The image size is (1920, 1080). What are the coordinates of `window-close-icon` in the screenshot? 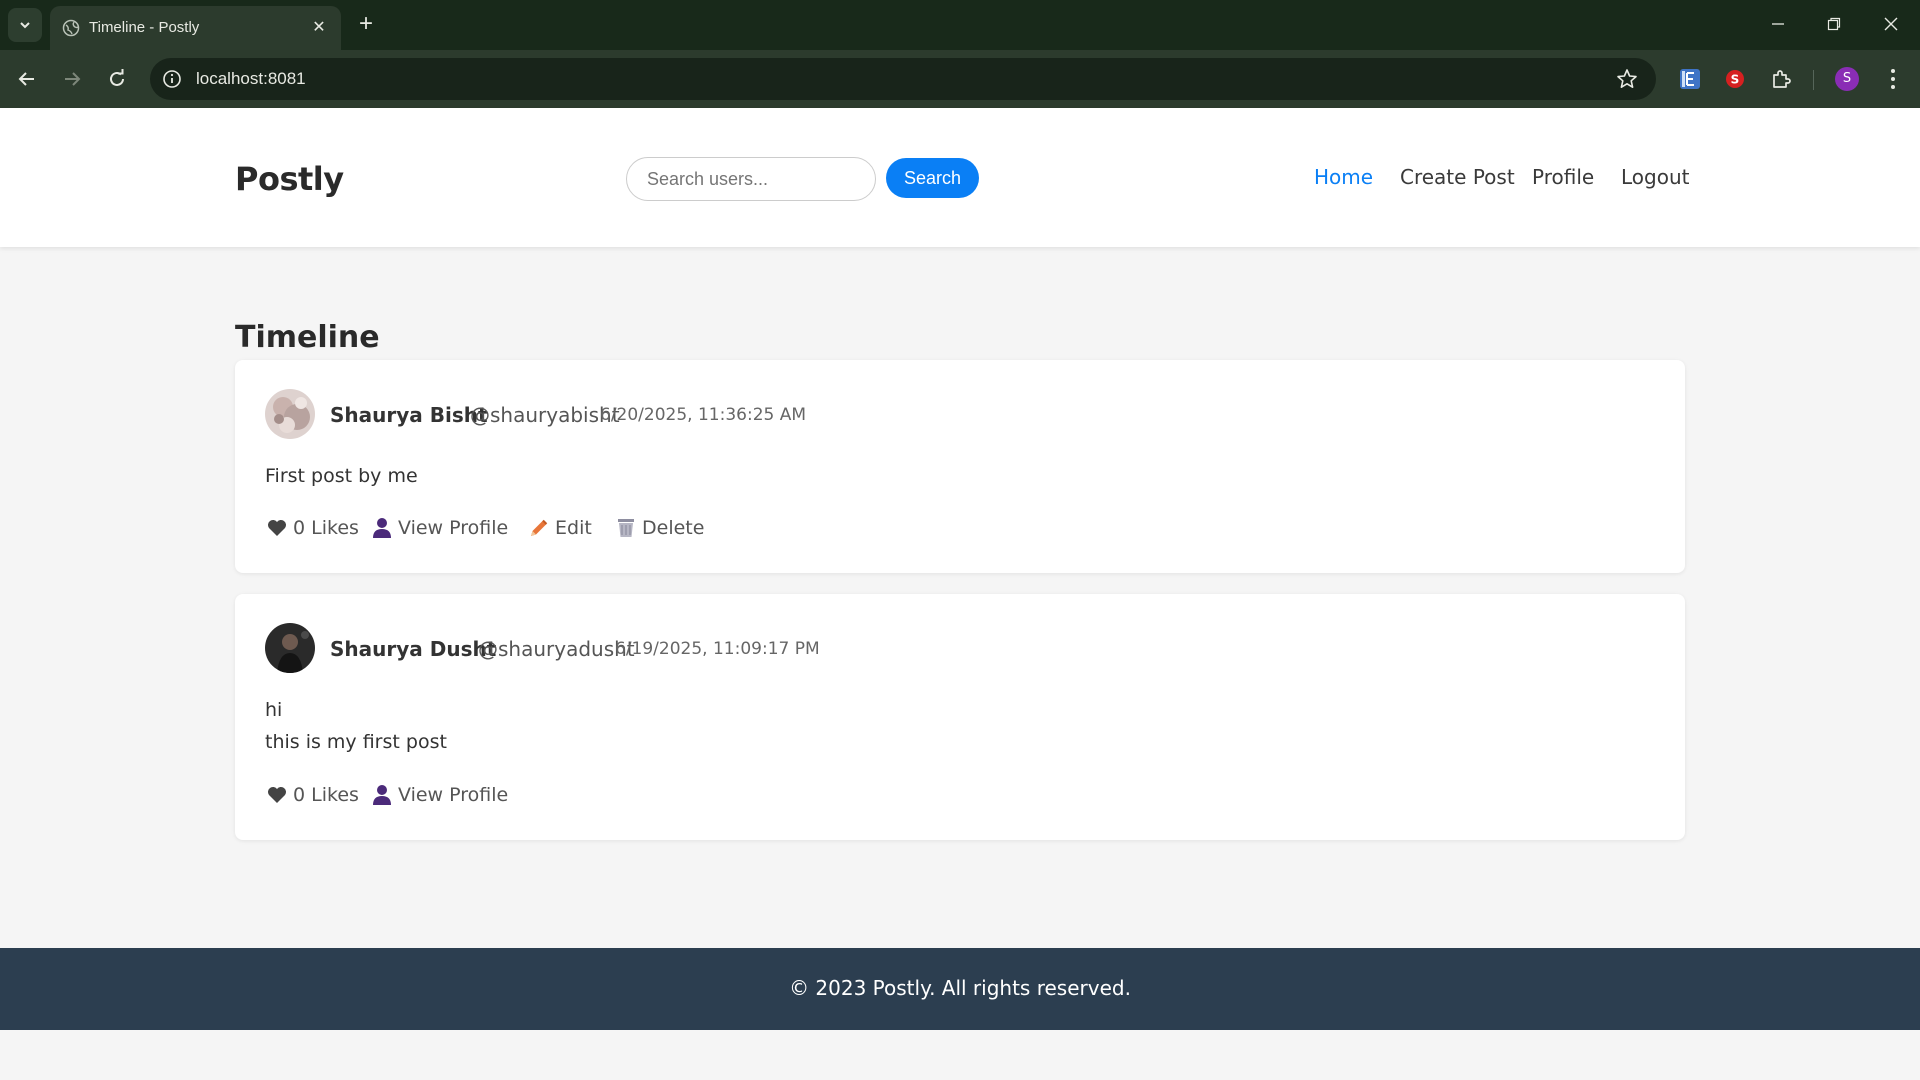 It's located at (1891, 24).